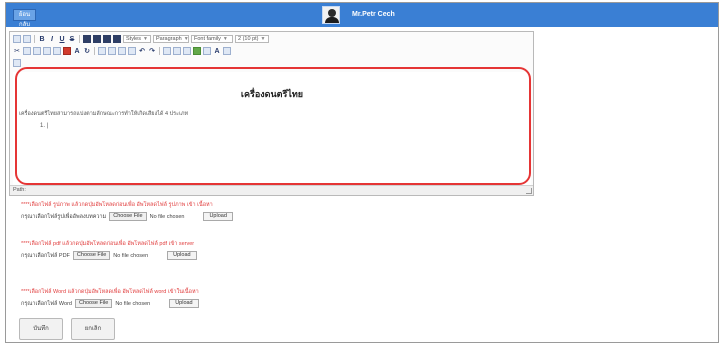  I want to click on username: Mr.Petr Cech, so click(373, 14).